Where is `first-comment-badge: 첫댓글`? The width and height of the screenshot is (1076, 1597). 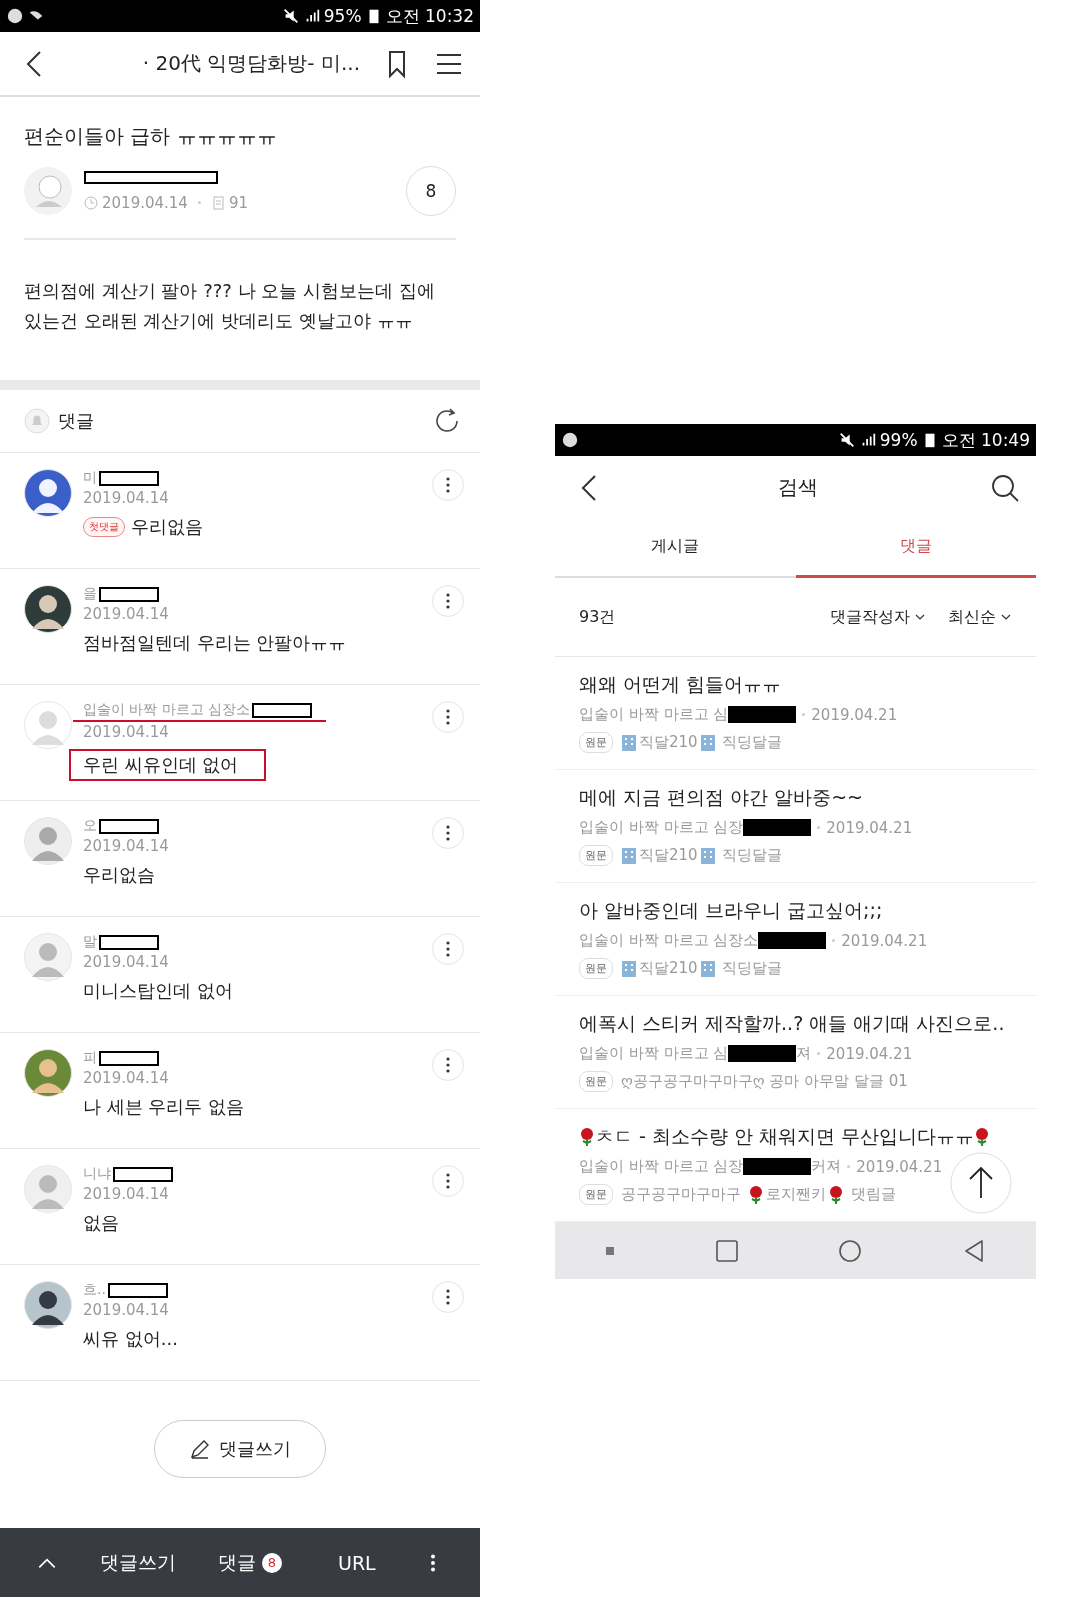 first-comment-badge: 첫댓글 is located at coordinates (104, 527).